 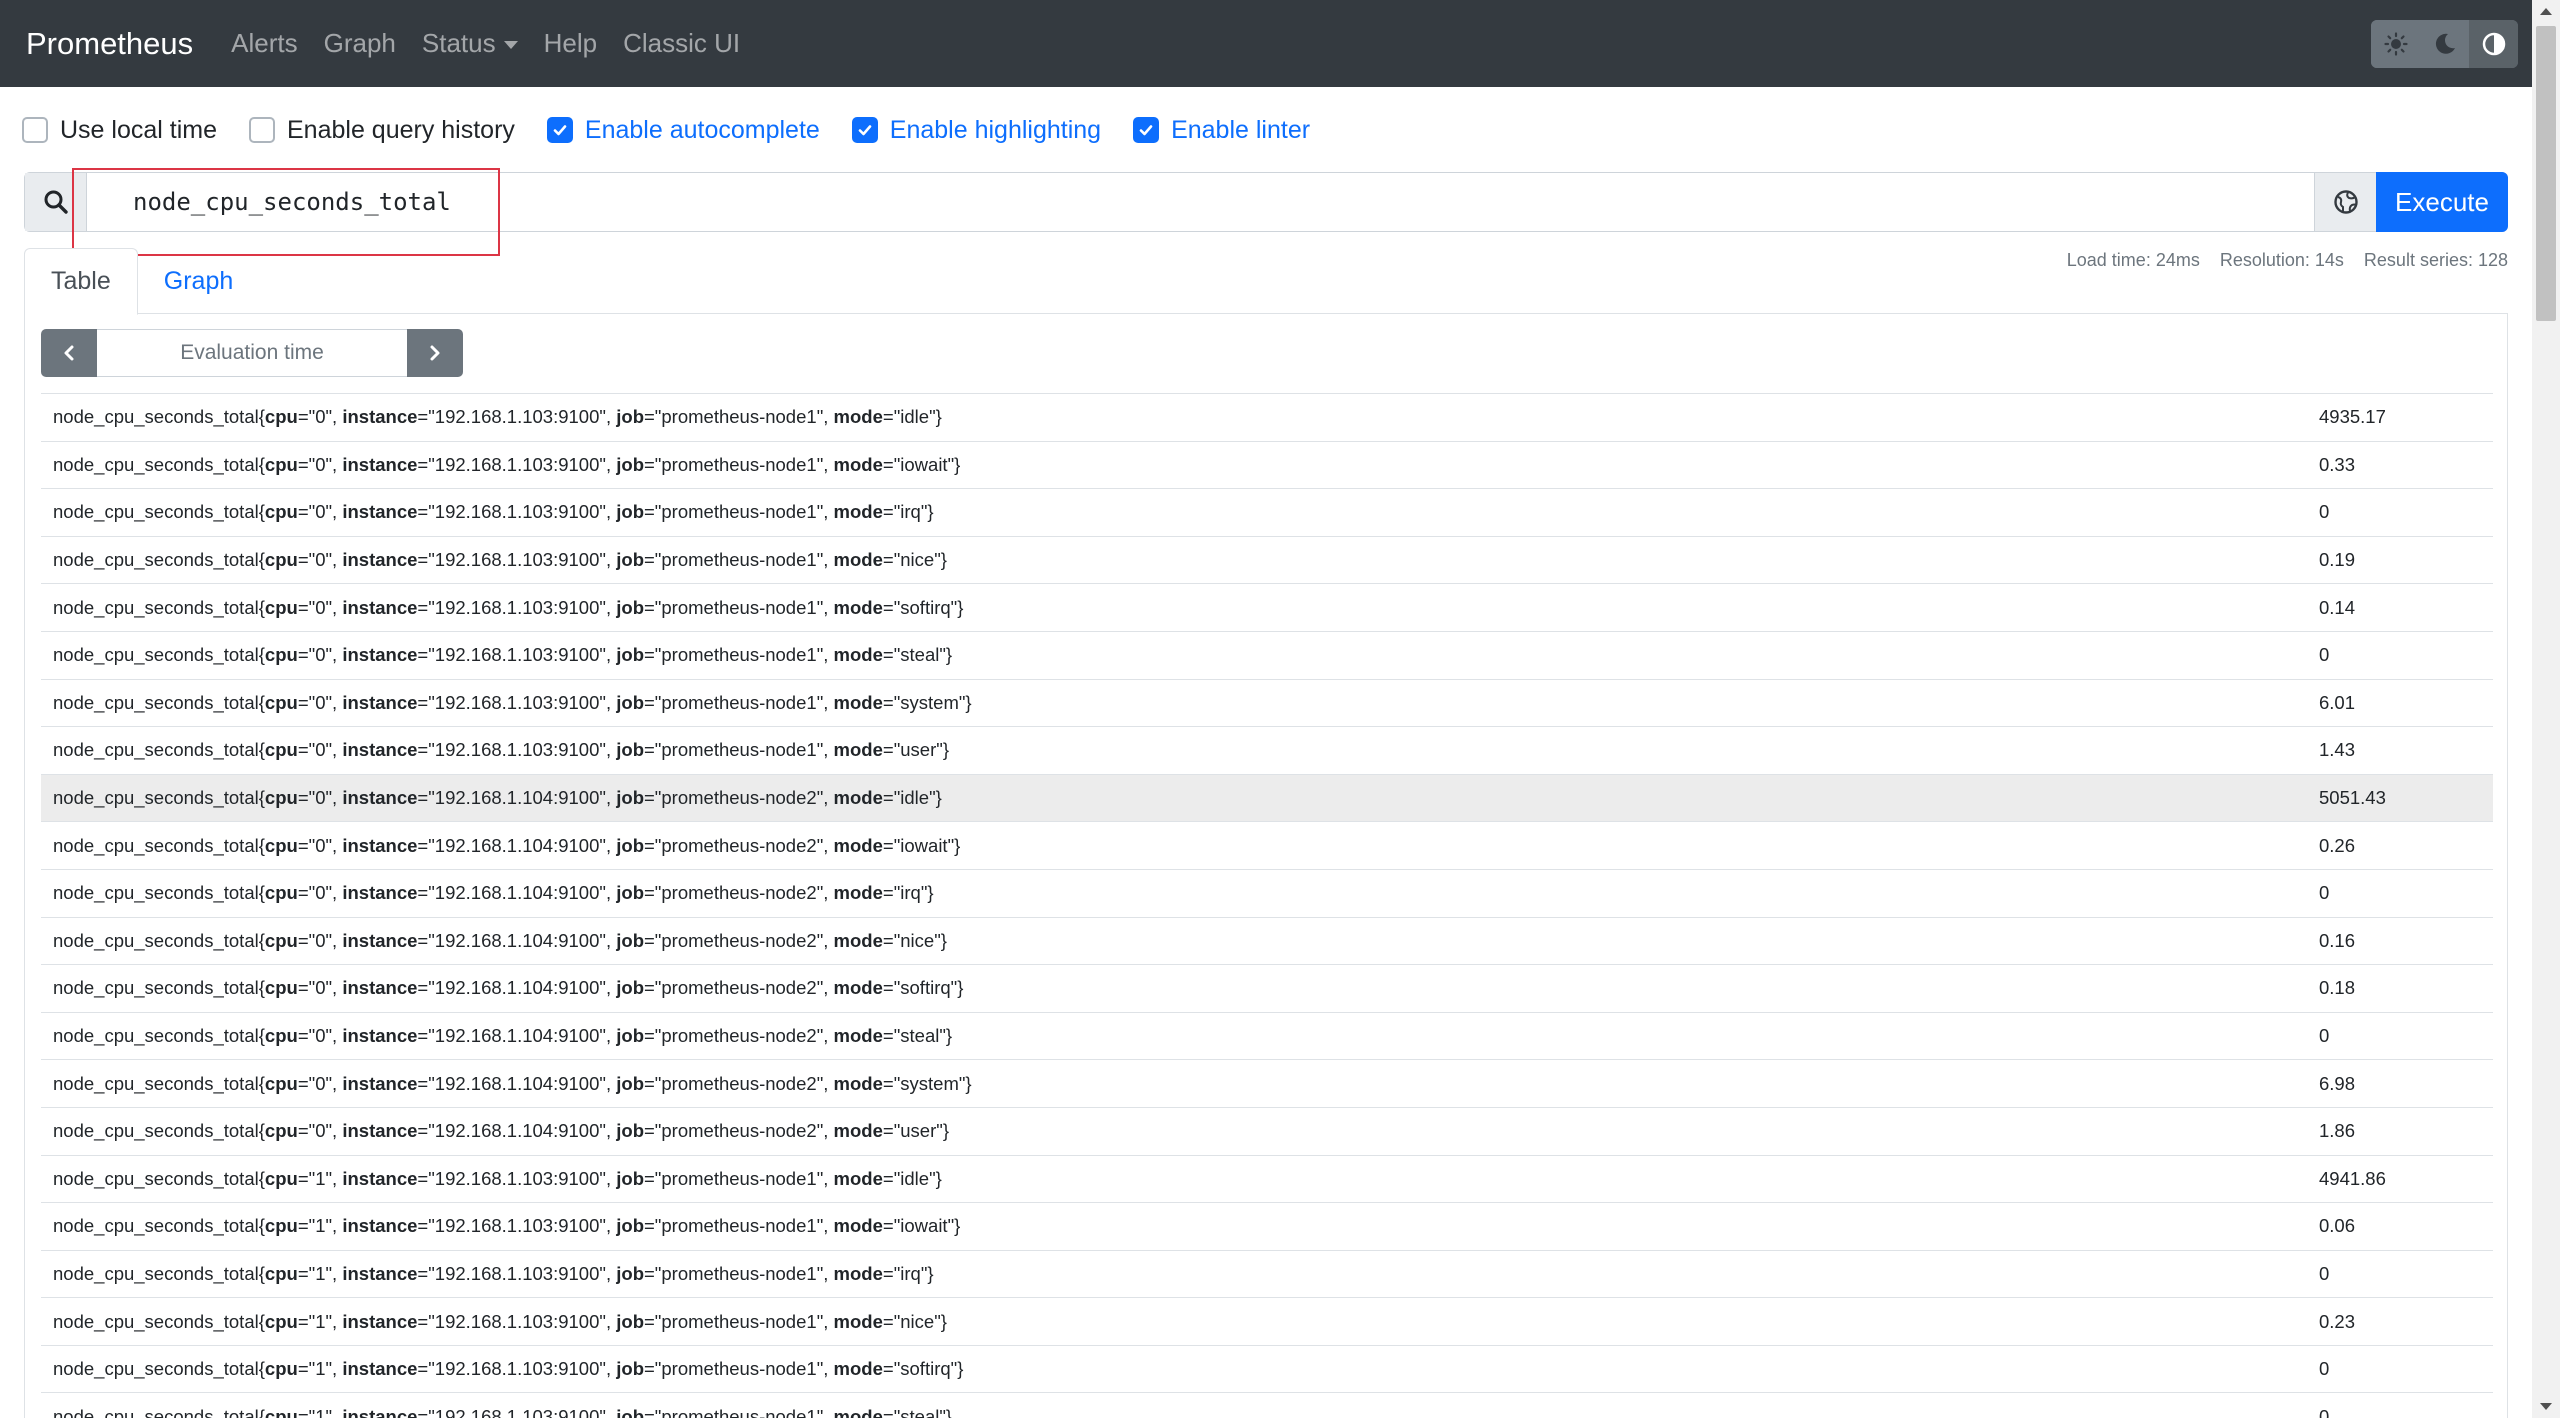 I want to click on evaluation-time-input: Evaluation time, so click(x=252, y=353).